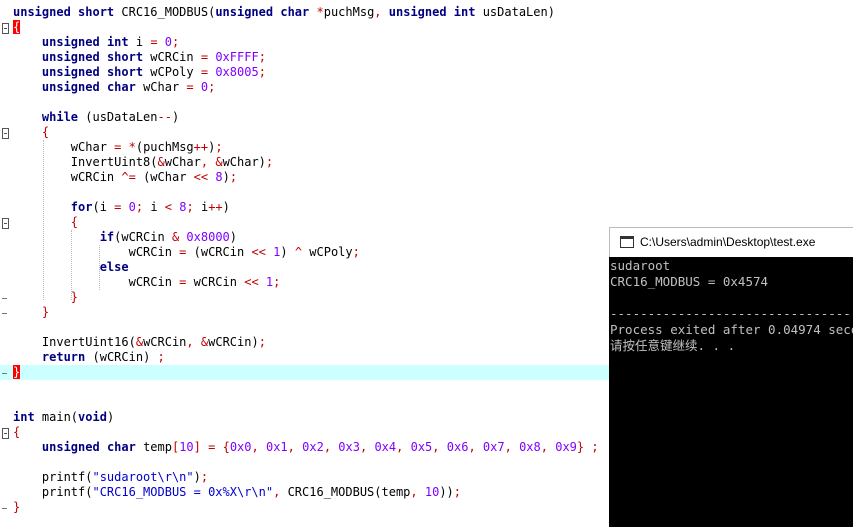  I want to click on code-line: wCRCin = (wCRCin << 1) ^ wCPoly;, so click(186, 252).